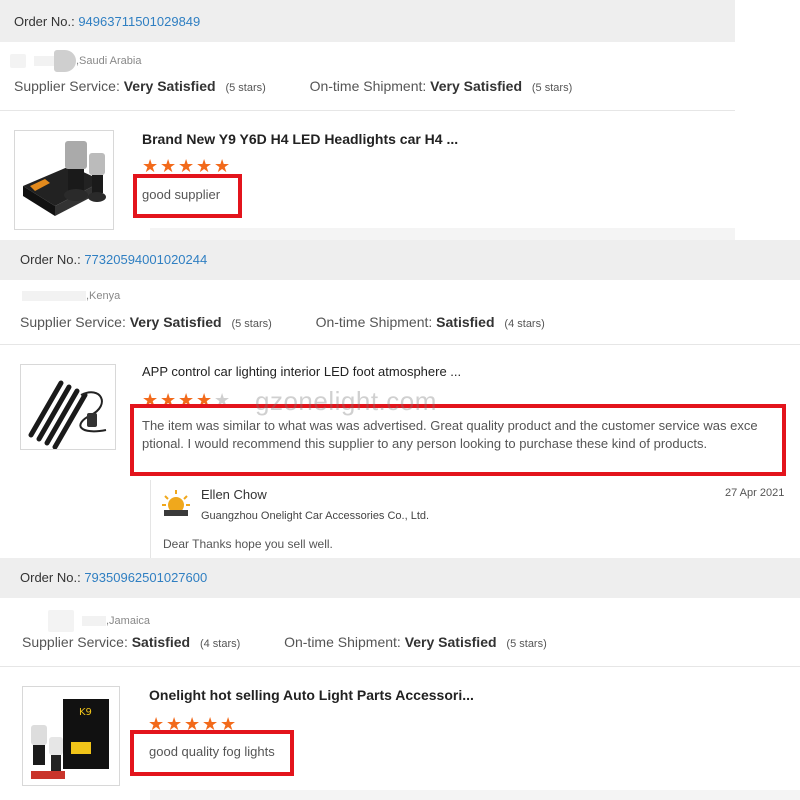 The image size is (800, 800). What do you see at coordinates (234, 494) in the screenshot?
I see `seller-name: Ellen Chow` at bounding box center [234, 494].